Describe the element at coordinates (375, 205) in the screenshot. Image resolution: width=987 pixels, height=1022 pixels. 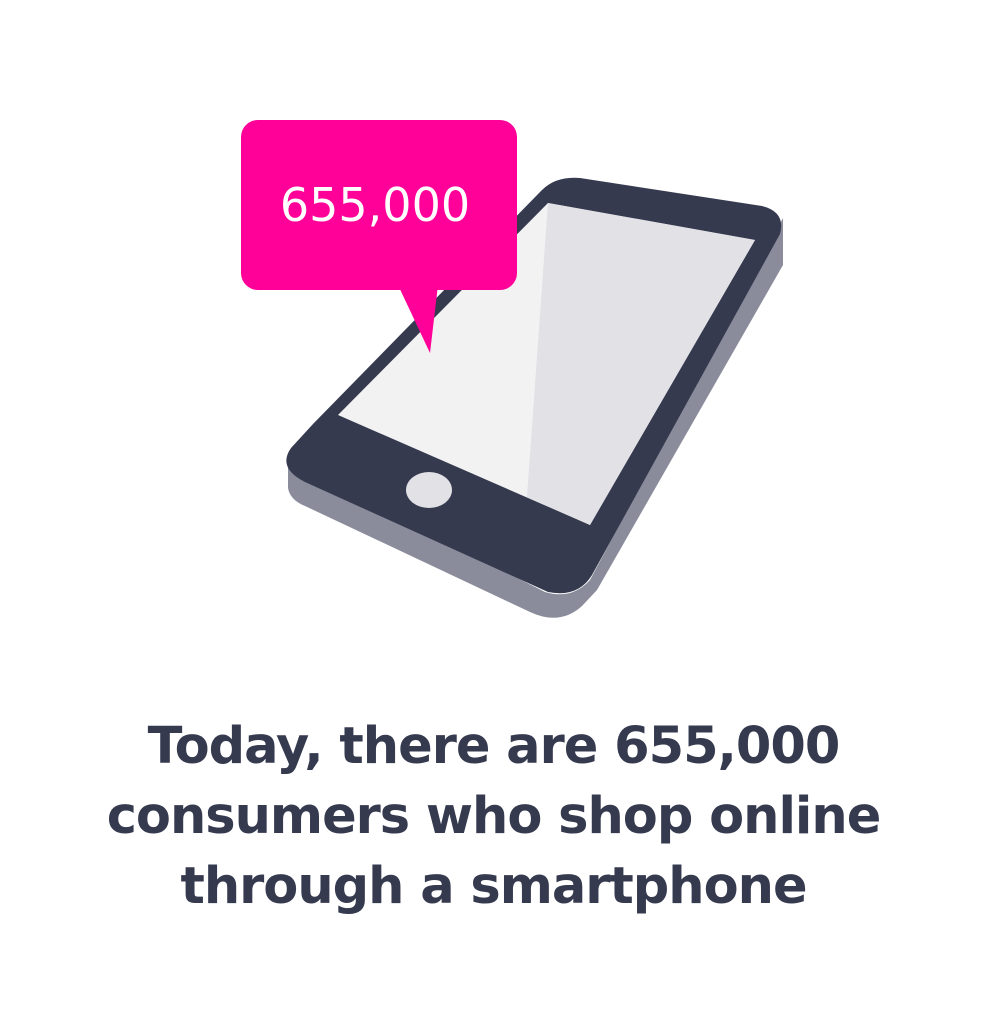
I see `bubble-value: 655,000` at that location.